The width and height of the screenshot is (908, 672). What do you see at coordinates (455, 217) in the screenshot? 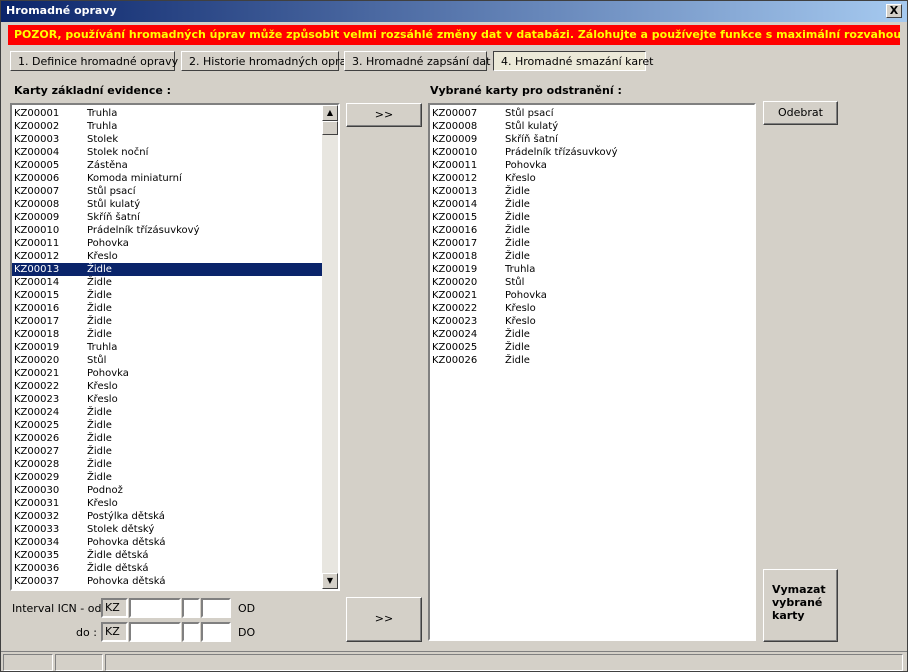
I see `card-code: KZ00015` at bounding box center [455, 217].